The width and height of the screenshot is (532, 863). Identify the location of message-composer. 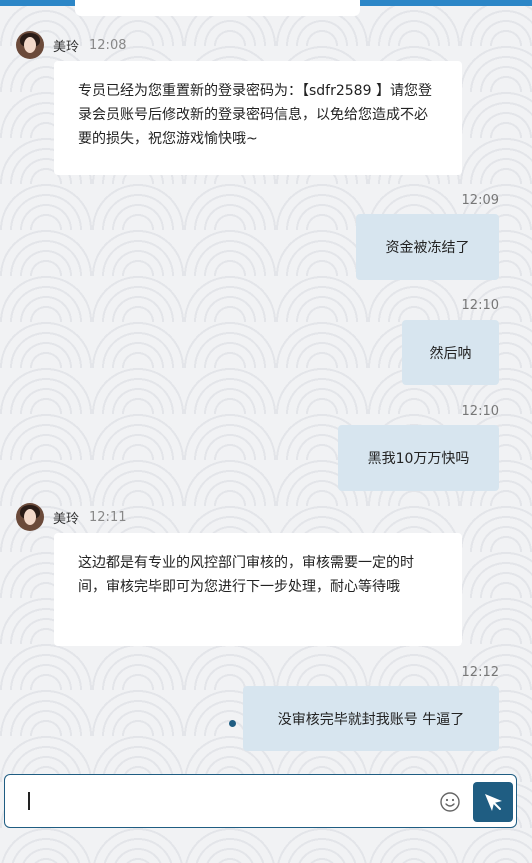
(260, 801).